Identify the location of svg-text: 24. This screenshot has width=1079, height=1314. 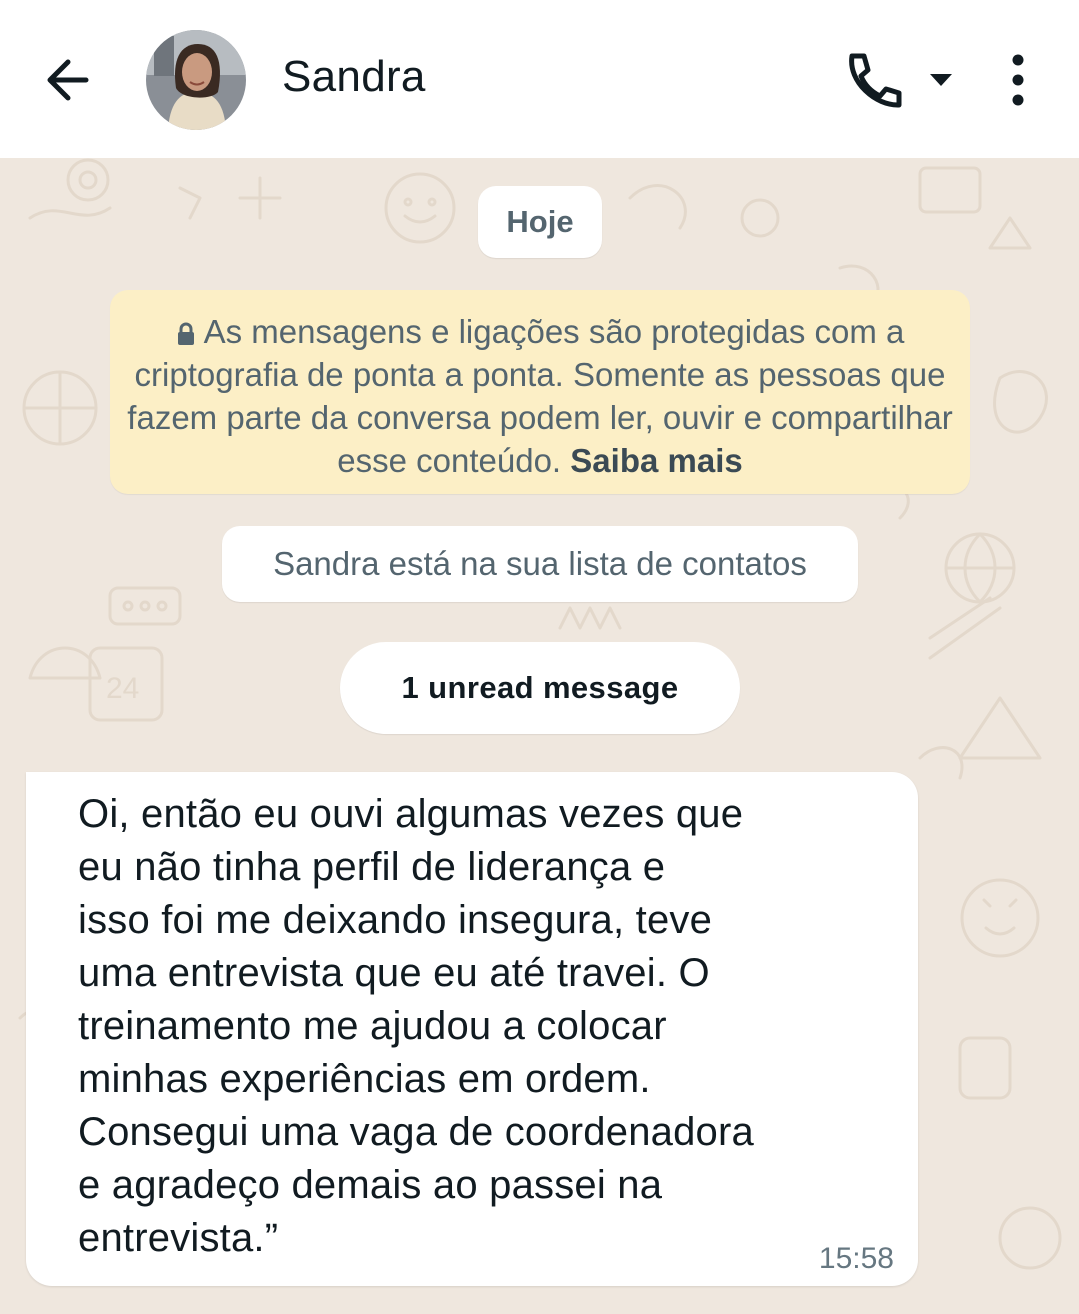
(122, 688).